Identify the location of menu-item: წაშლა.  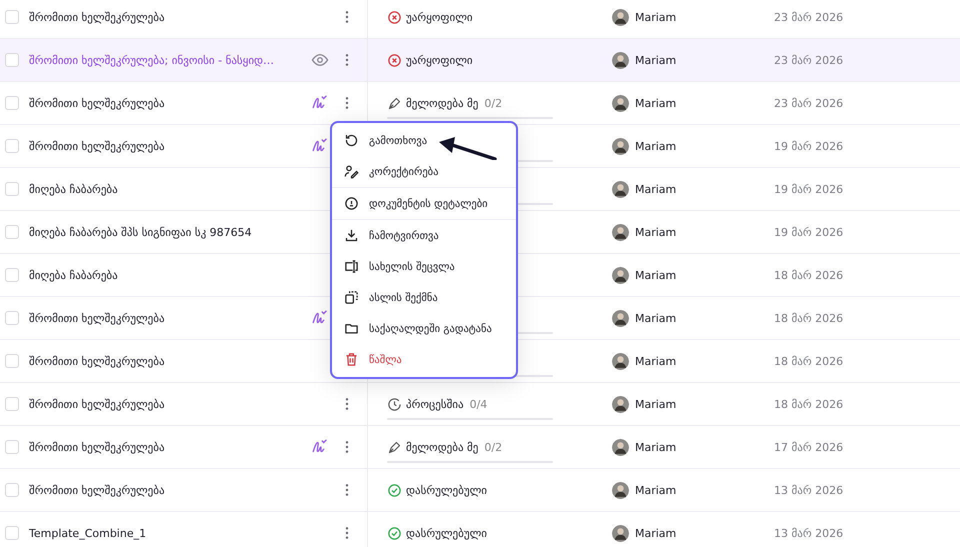
(424, 359).